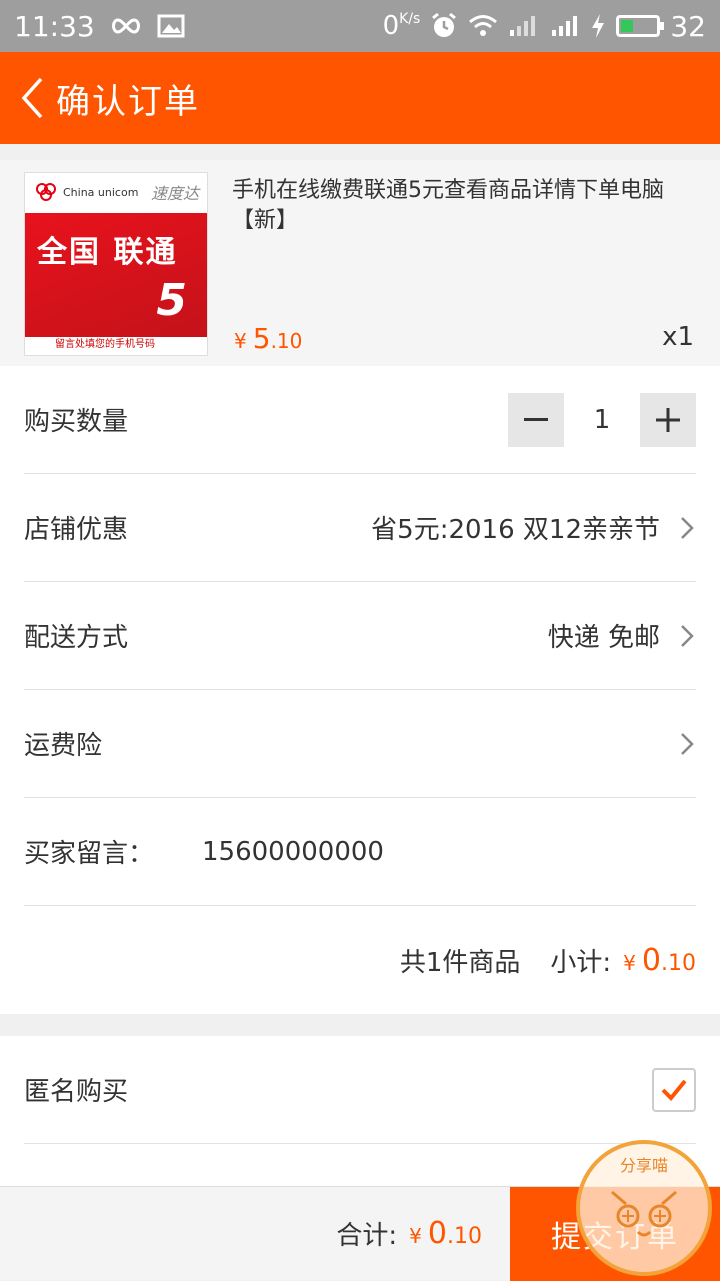 This screenshot has width=720, height=1281. What do you see at coordinates (116, 264) in the screenshot?
I see `product-thumbnail: China unicom 速度达 全国 联通 5 留言处填您的手机号码` at bounding box center [116, 264].